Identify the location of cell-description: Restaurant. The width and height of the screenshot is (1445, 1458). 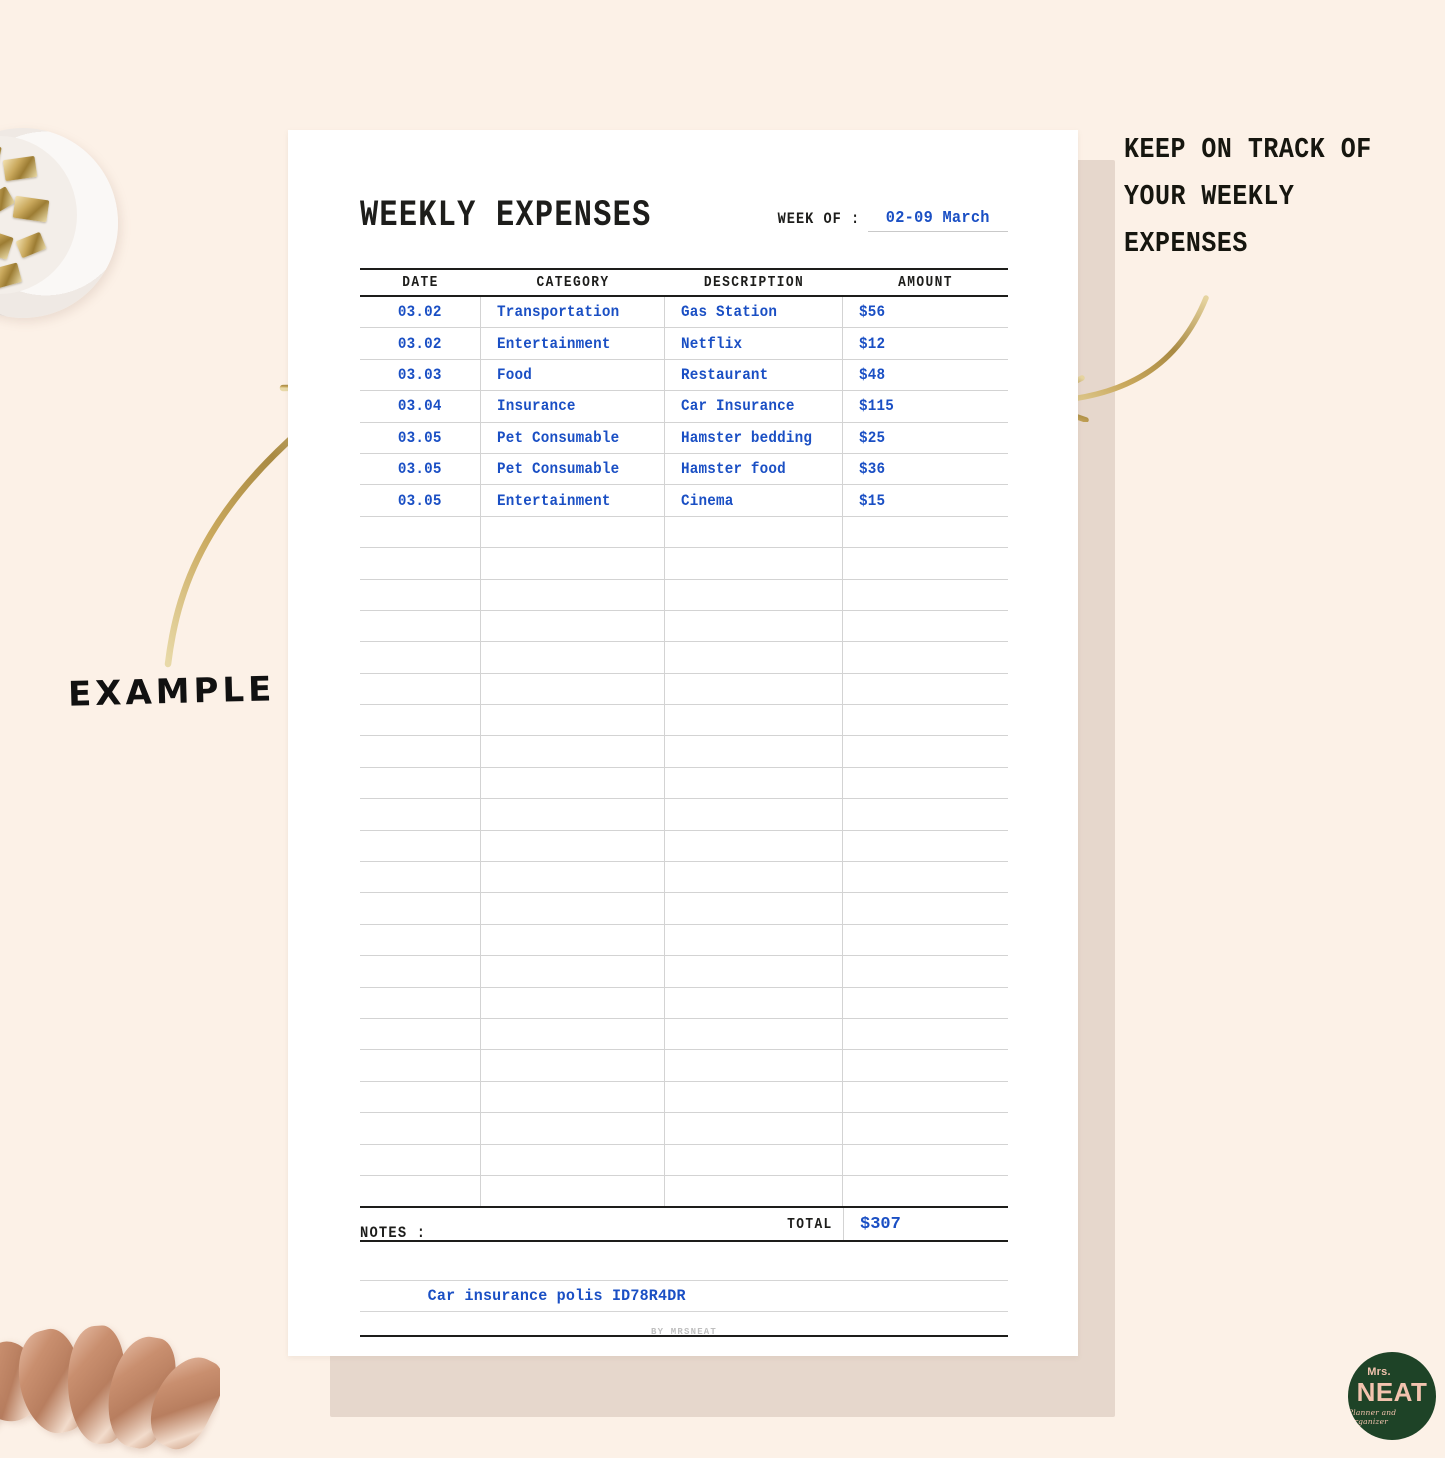
(754, 375).